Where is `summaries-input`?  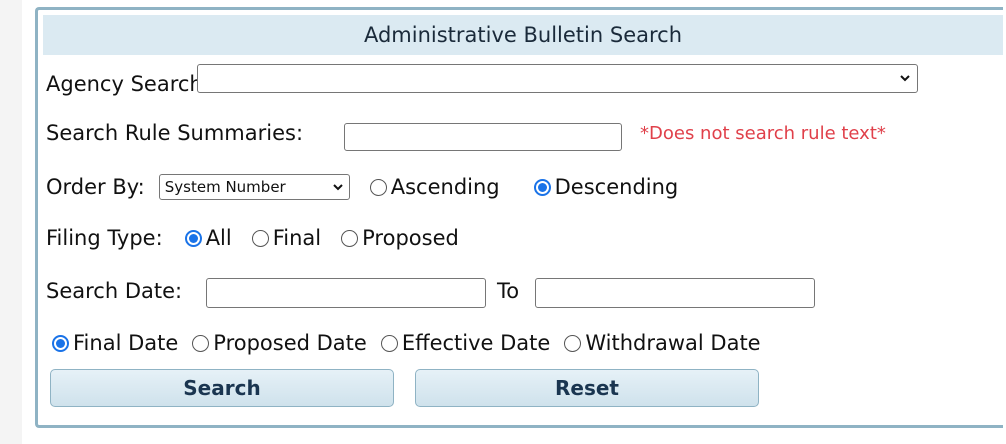
summaries-input is located at coordinates (483, 137).